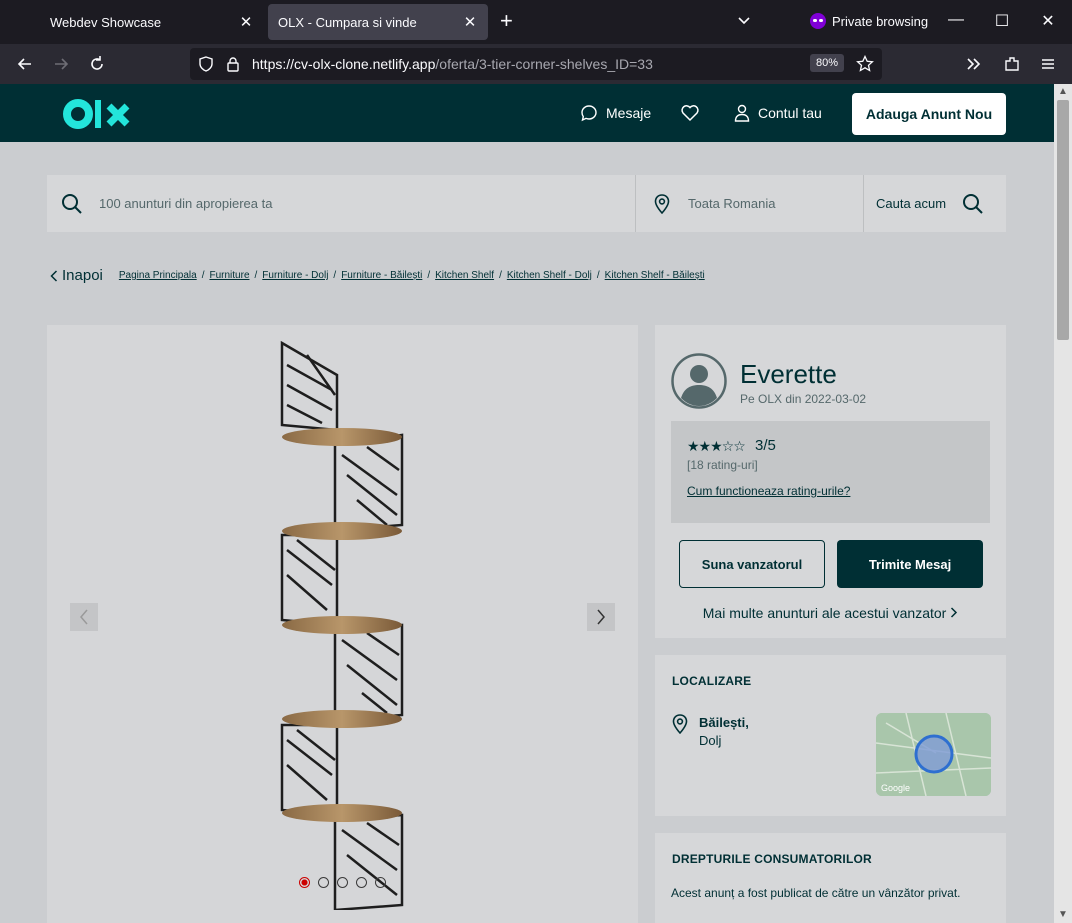 The image size is (1072, 923). What do you see at coordinates (655, 275) in the screenshot?
I see `breadcrumb-item: Kitchen Shelf - Băilești` at bounding box center [655, 275].